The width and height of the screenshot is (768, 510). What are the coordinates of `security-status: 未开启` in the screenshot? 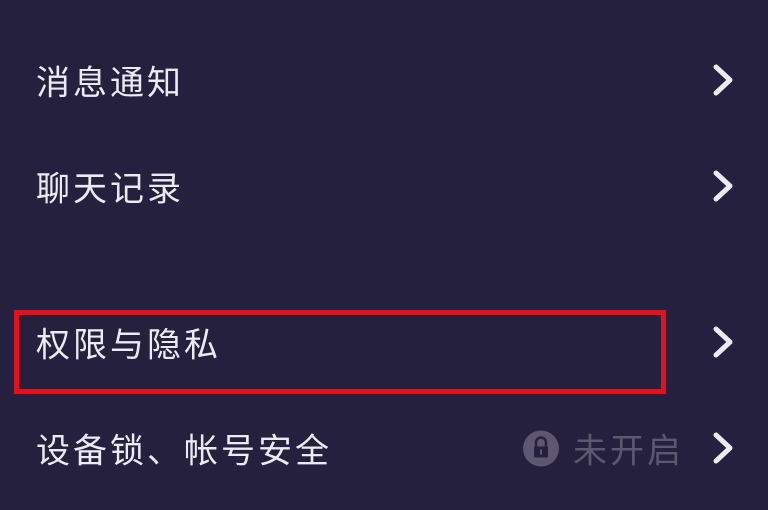 It's located at (603, 448).